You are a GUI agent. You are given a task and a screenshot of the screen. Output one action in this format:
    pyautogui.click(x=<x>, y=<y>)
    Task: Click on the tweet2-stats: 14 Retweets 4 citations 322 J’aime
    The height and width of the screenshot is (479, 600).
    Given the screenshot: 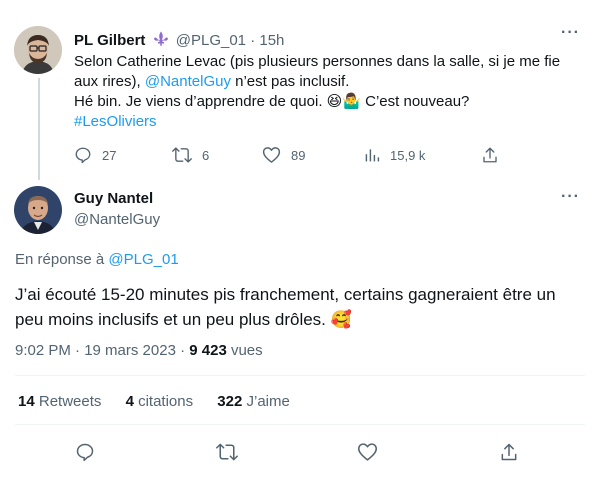 What is the action you would take?
    pyautogui.click(x=164, y=401)
    